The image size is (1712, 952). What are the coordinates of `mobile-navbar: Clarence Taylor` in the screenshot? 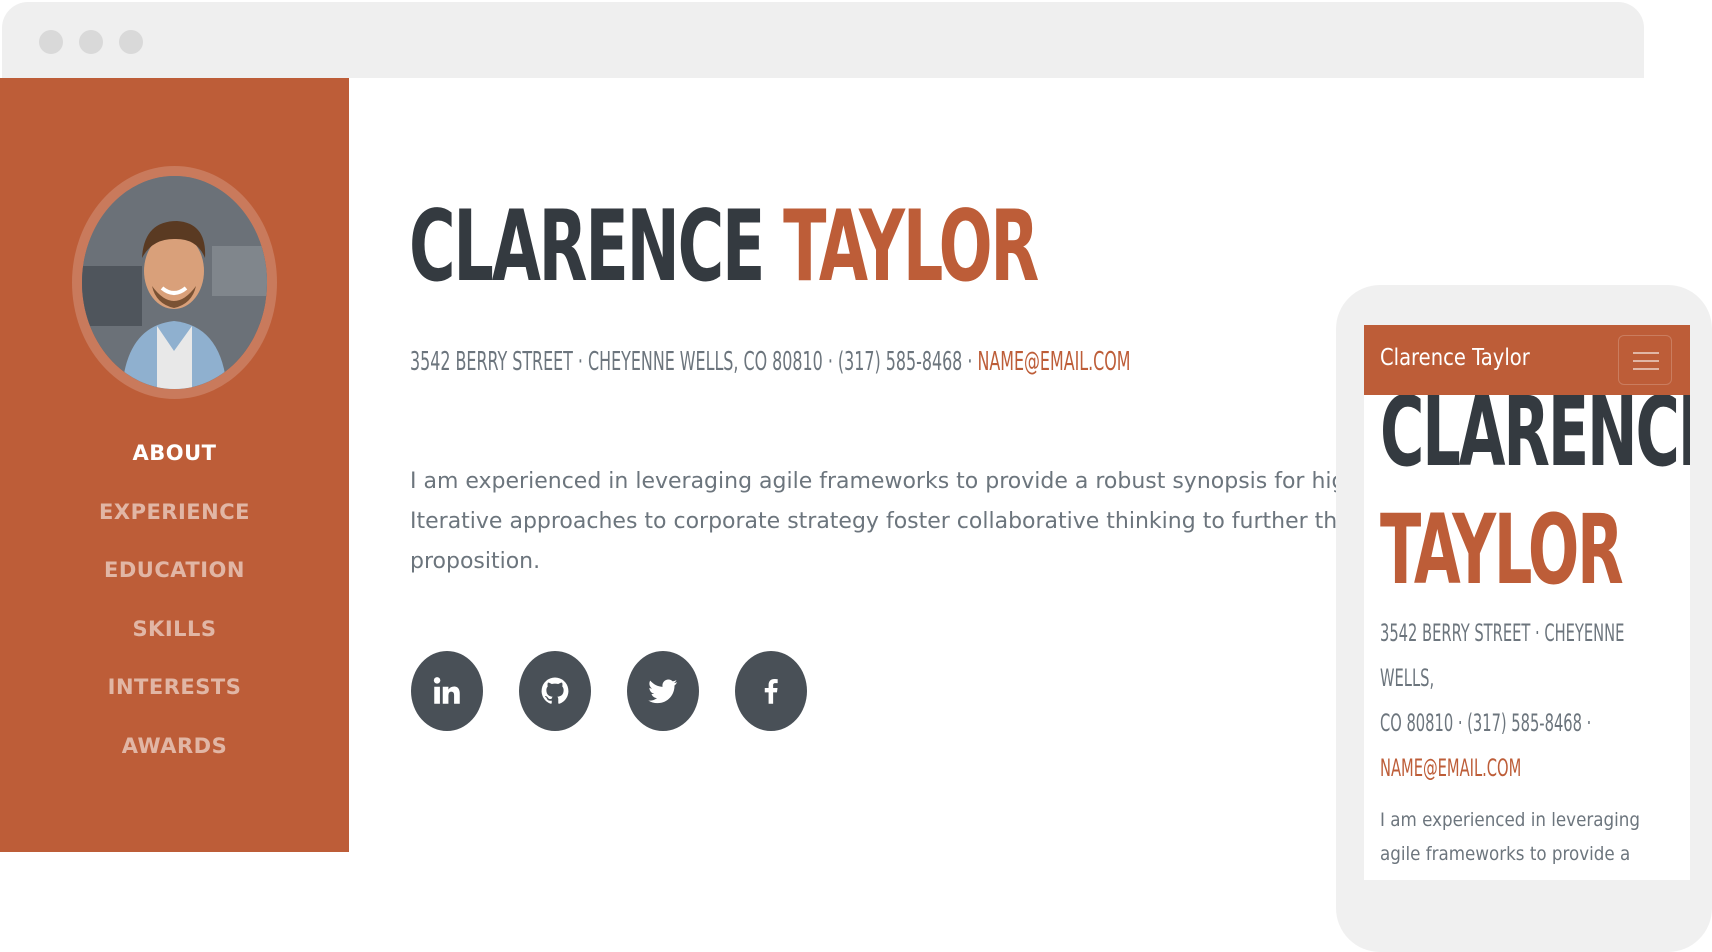 It's located at (1527, 360).